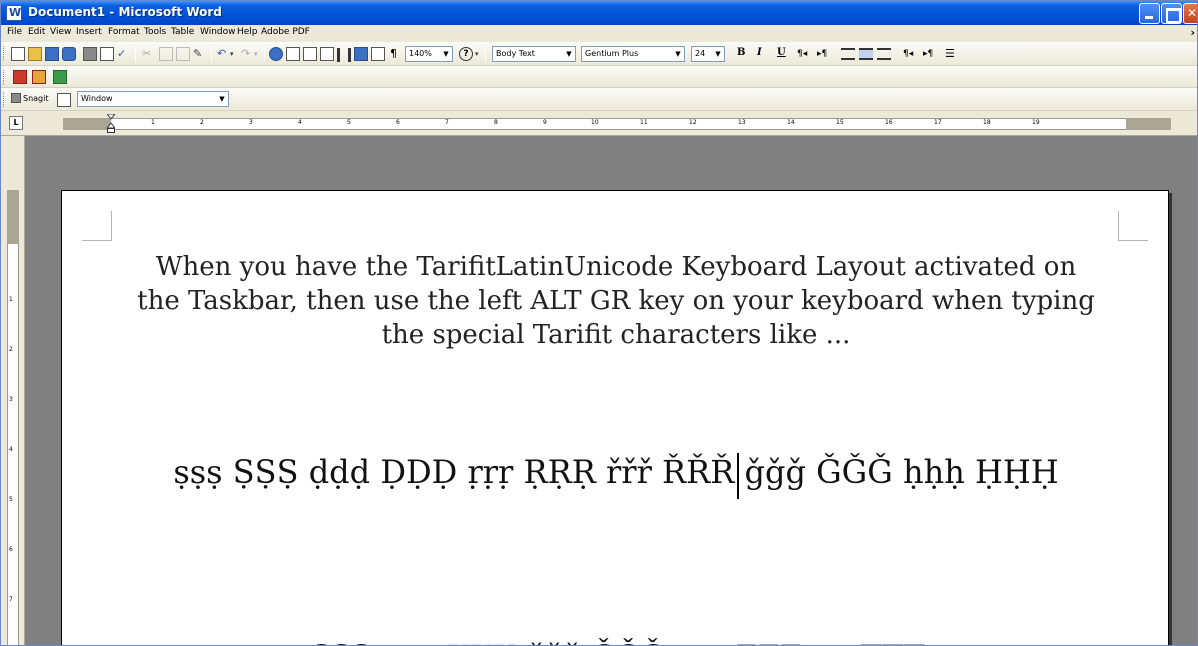 Image resolution: width=1198 pixels, height=646 pixels. I want to click on insert-table-icon, so click(310, 54).